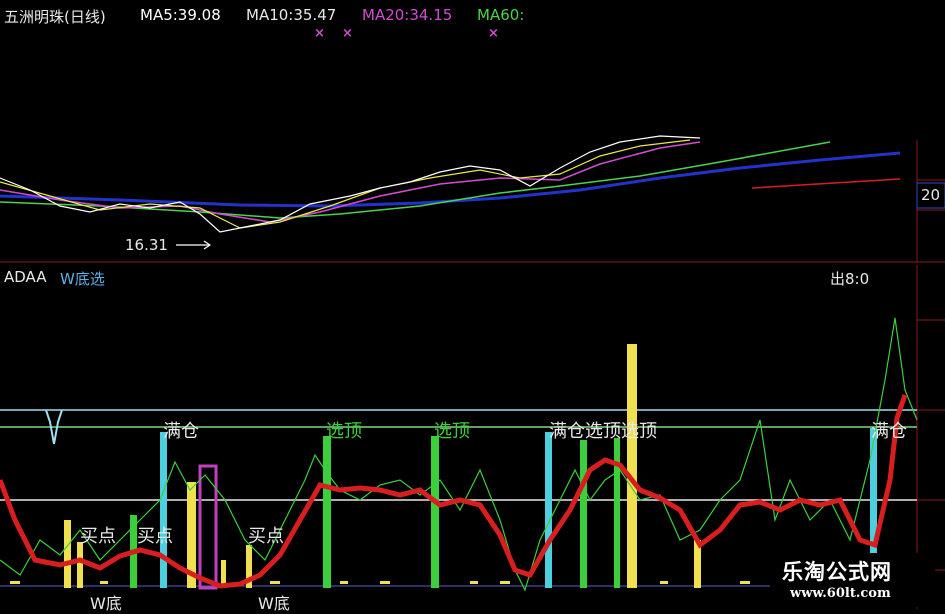 The image size is (945, 614). I want to click on watermark-url: www.60lt.com, so click(840, 593).